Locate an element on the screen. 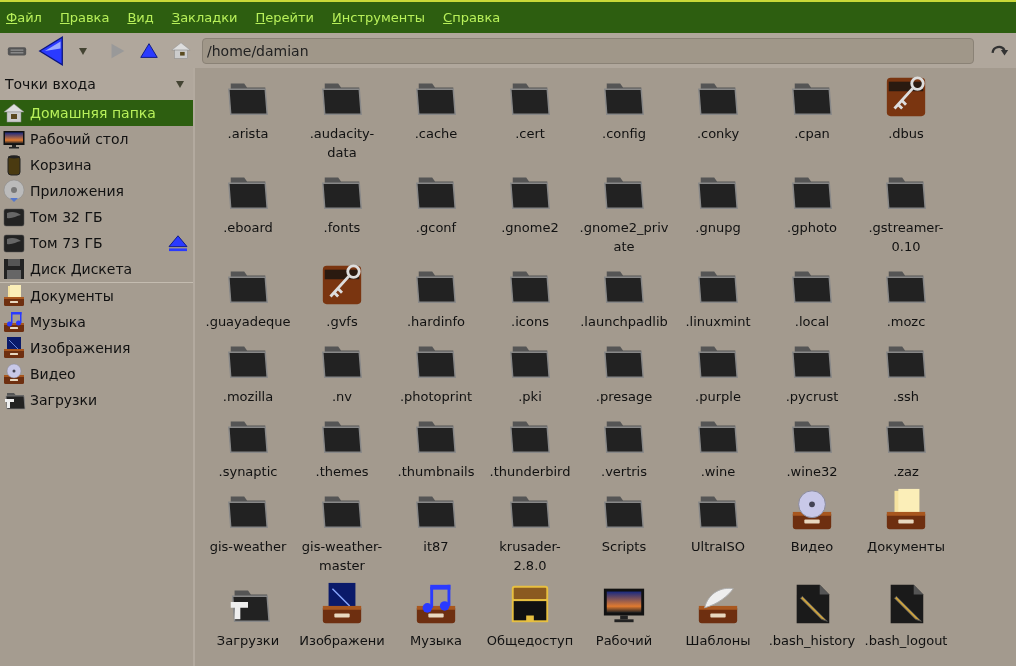 This screenshot has height=666, width=1016. file-item: gis-weather-master is located at coordinates (342, 528).